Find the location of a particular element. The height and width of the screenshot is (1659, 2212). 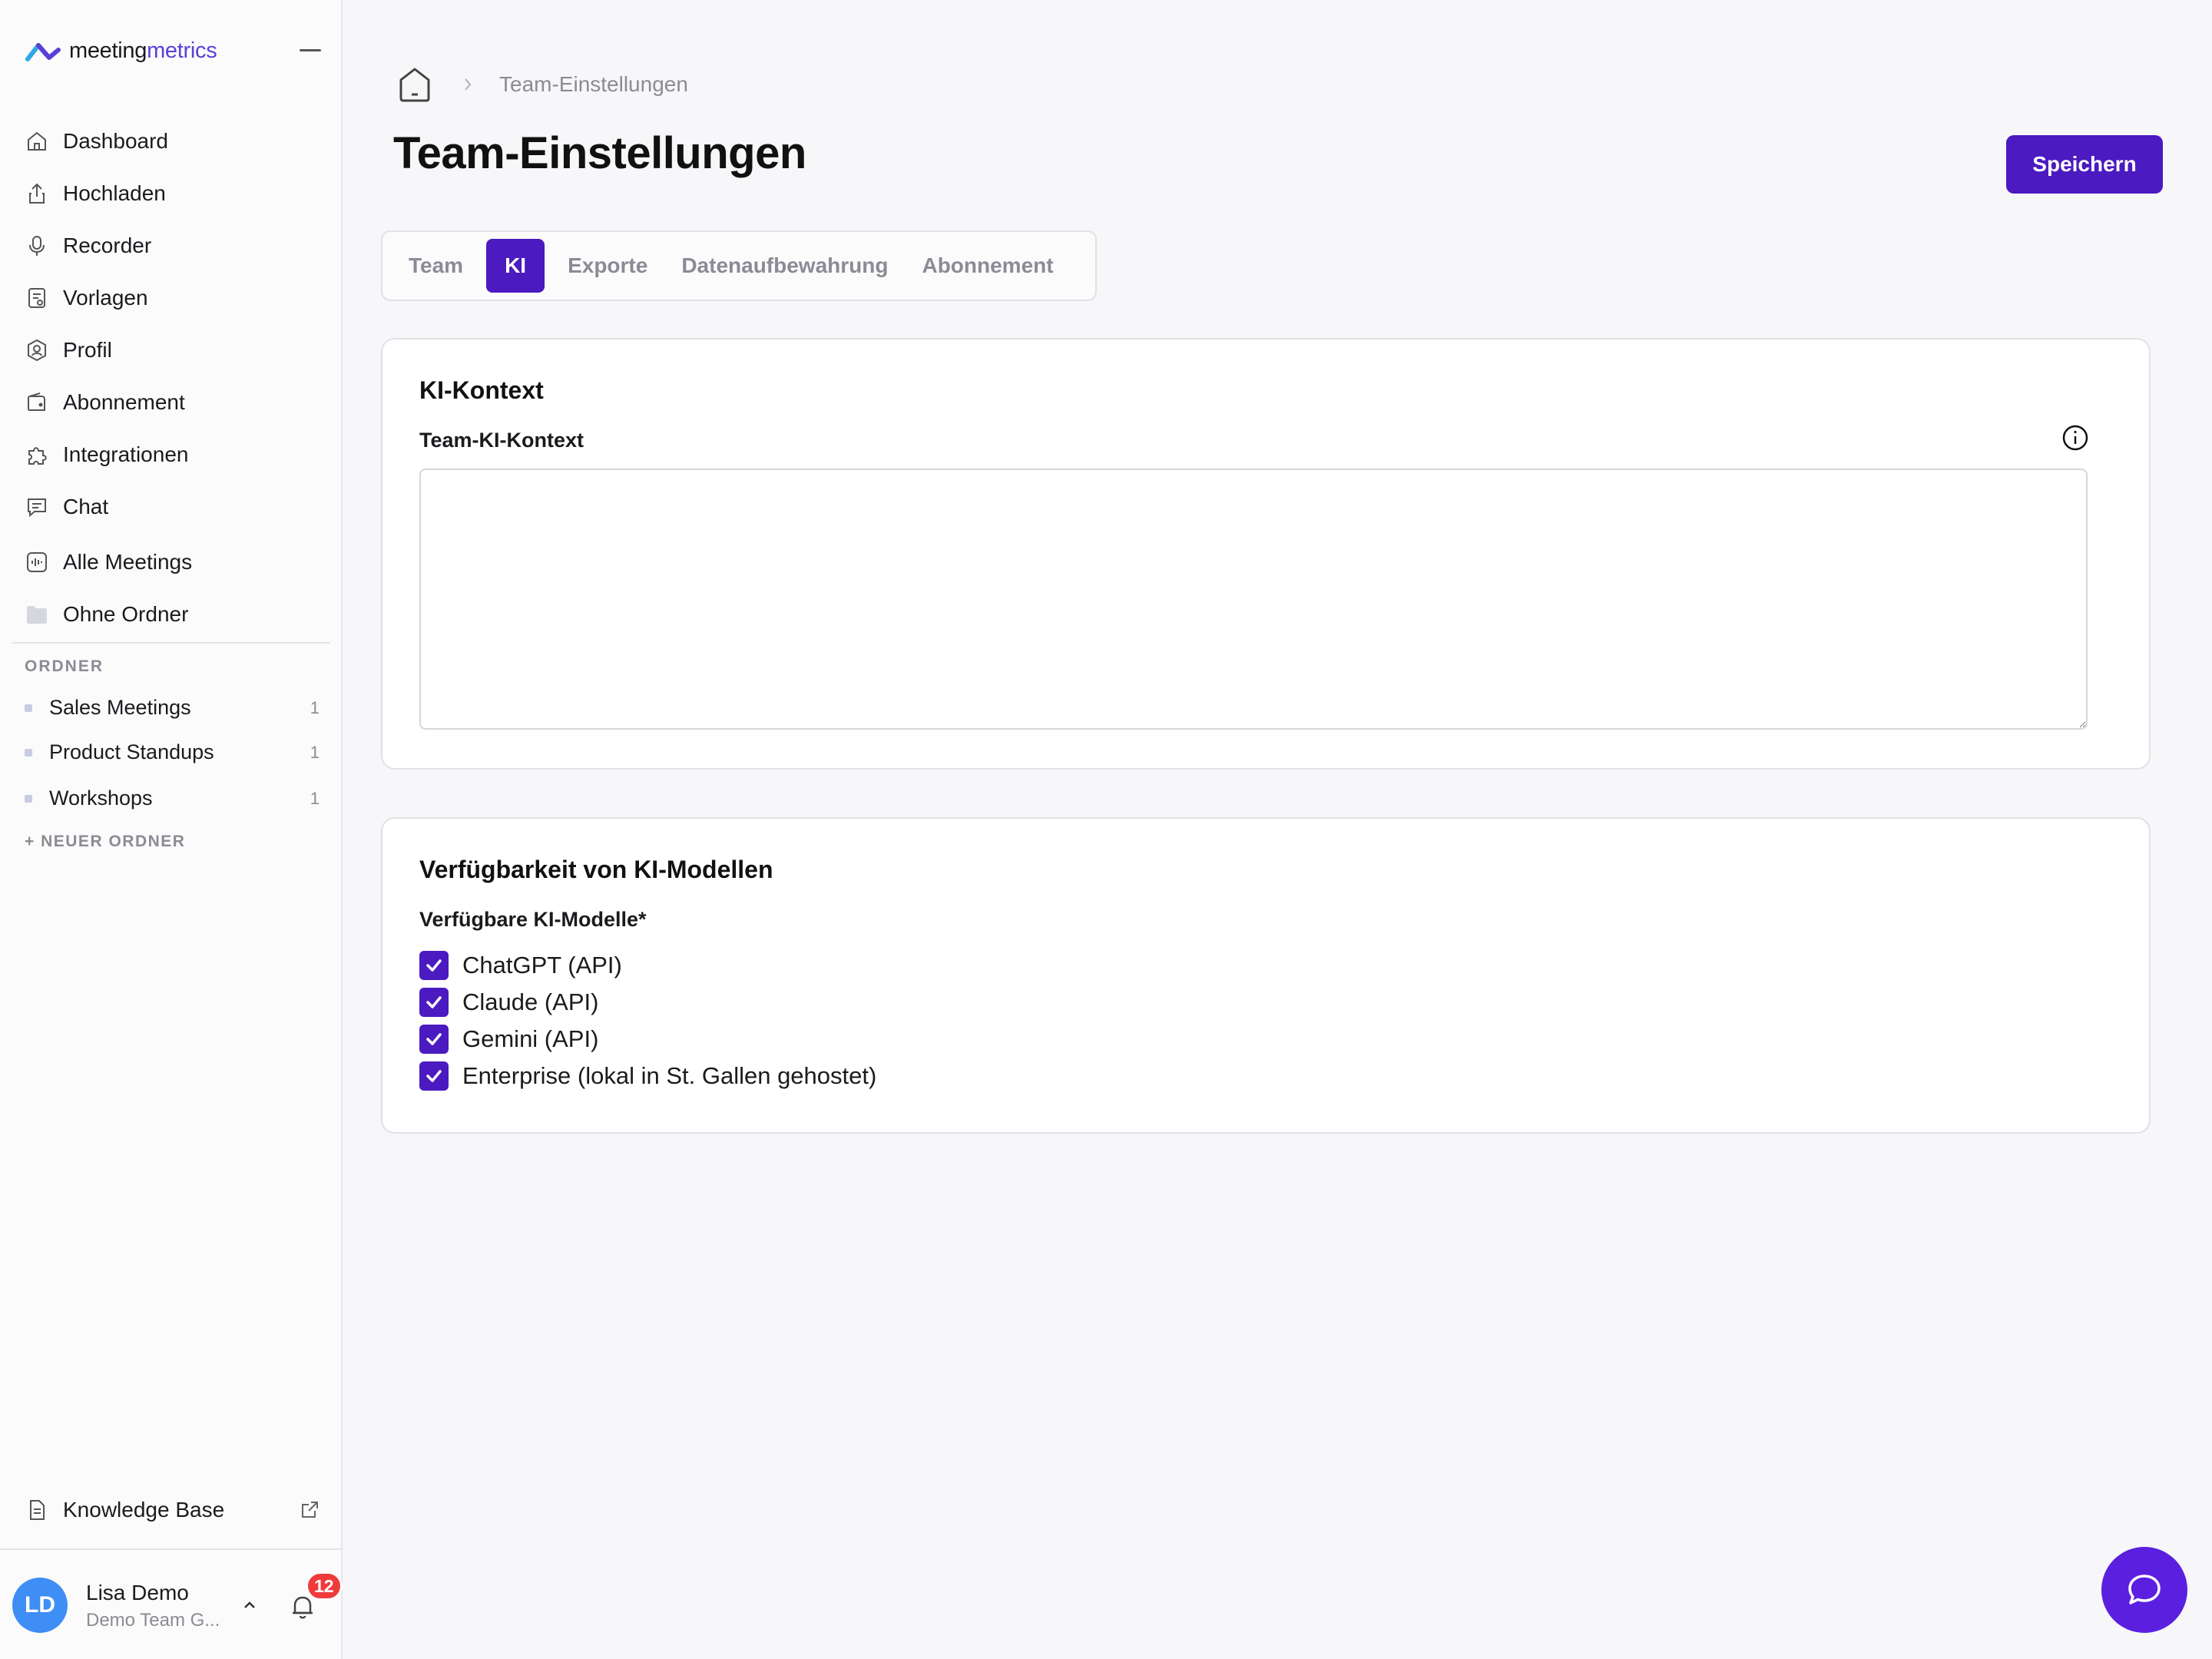

nav-upload: Hochladen is located at coordinates (96, 194).